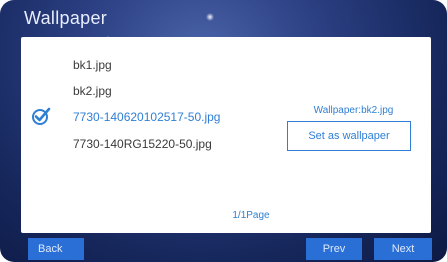 The height and width of the screenshot is (262, 447). Describe the element at coordinates (146, 117) in the screenshot. I see `file-item-7730-140620102517: 7730-140620102517-50.jpg` at that location.